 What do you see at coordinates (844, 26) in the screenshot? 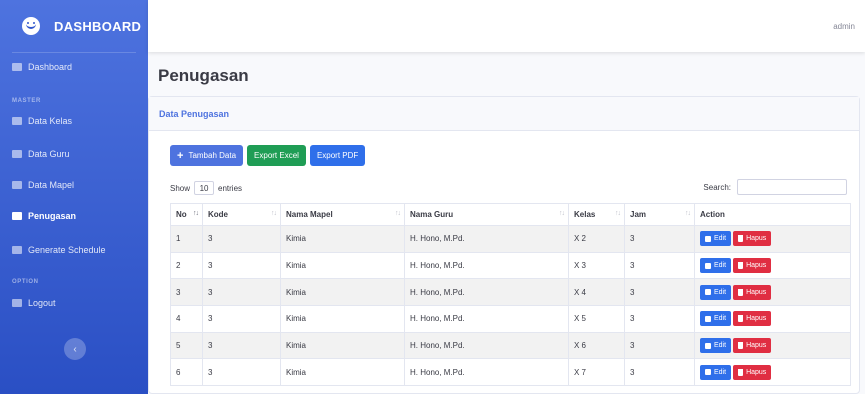
I see `user-name: admin` at bounding box center [844, 26].